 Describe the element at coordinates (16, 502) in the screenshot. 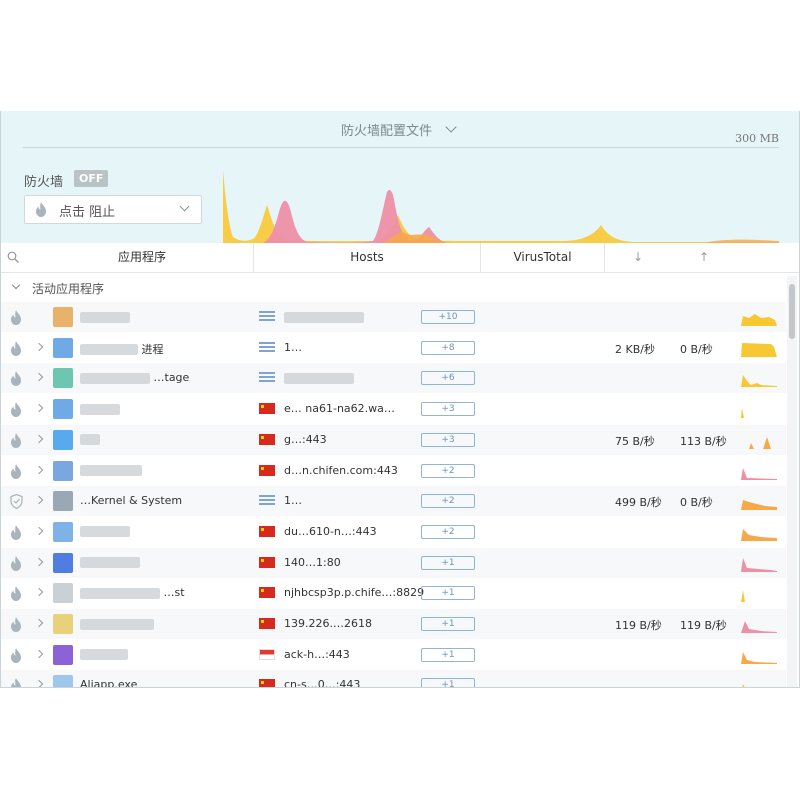

I see `shield-icon` at that location.